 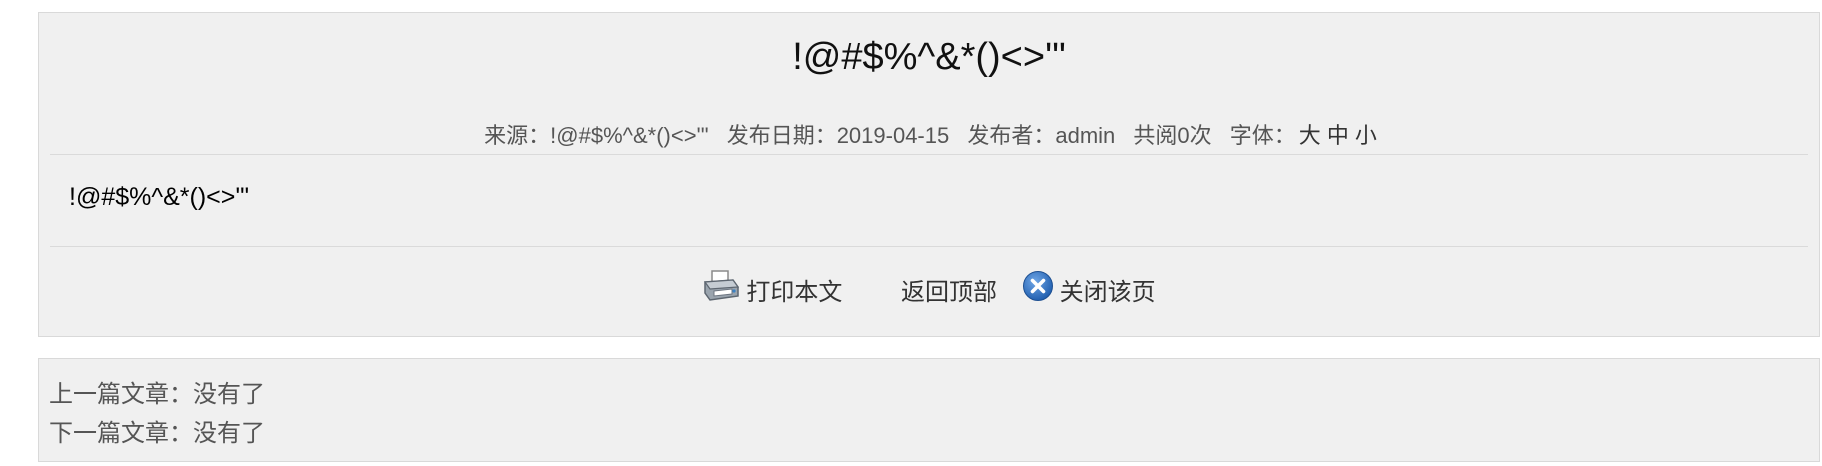 I want to click on font-large-link: 大, so click(x=1310, y=135).